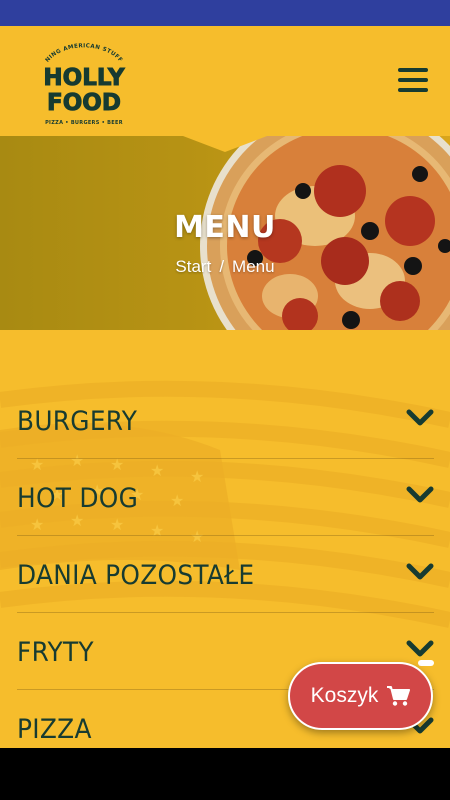 The height and width of the screenshot is (800, 450). What do you see at coordinates (84, 78) in the screenshot?
I see `logo-line1: HOLLY` at bounding box center [84, 78].